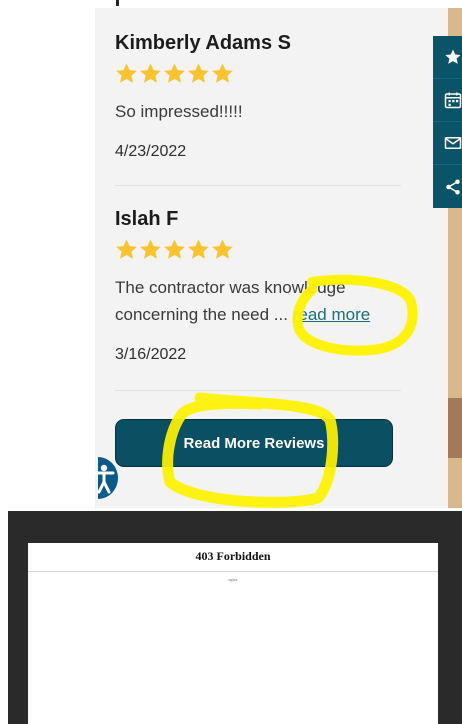 Image resolution: width=462 pixels, height=724 pixels. I want to click on review-date: 4/23/2022, so click(151, 151).